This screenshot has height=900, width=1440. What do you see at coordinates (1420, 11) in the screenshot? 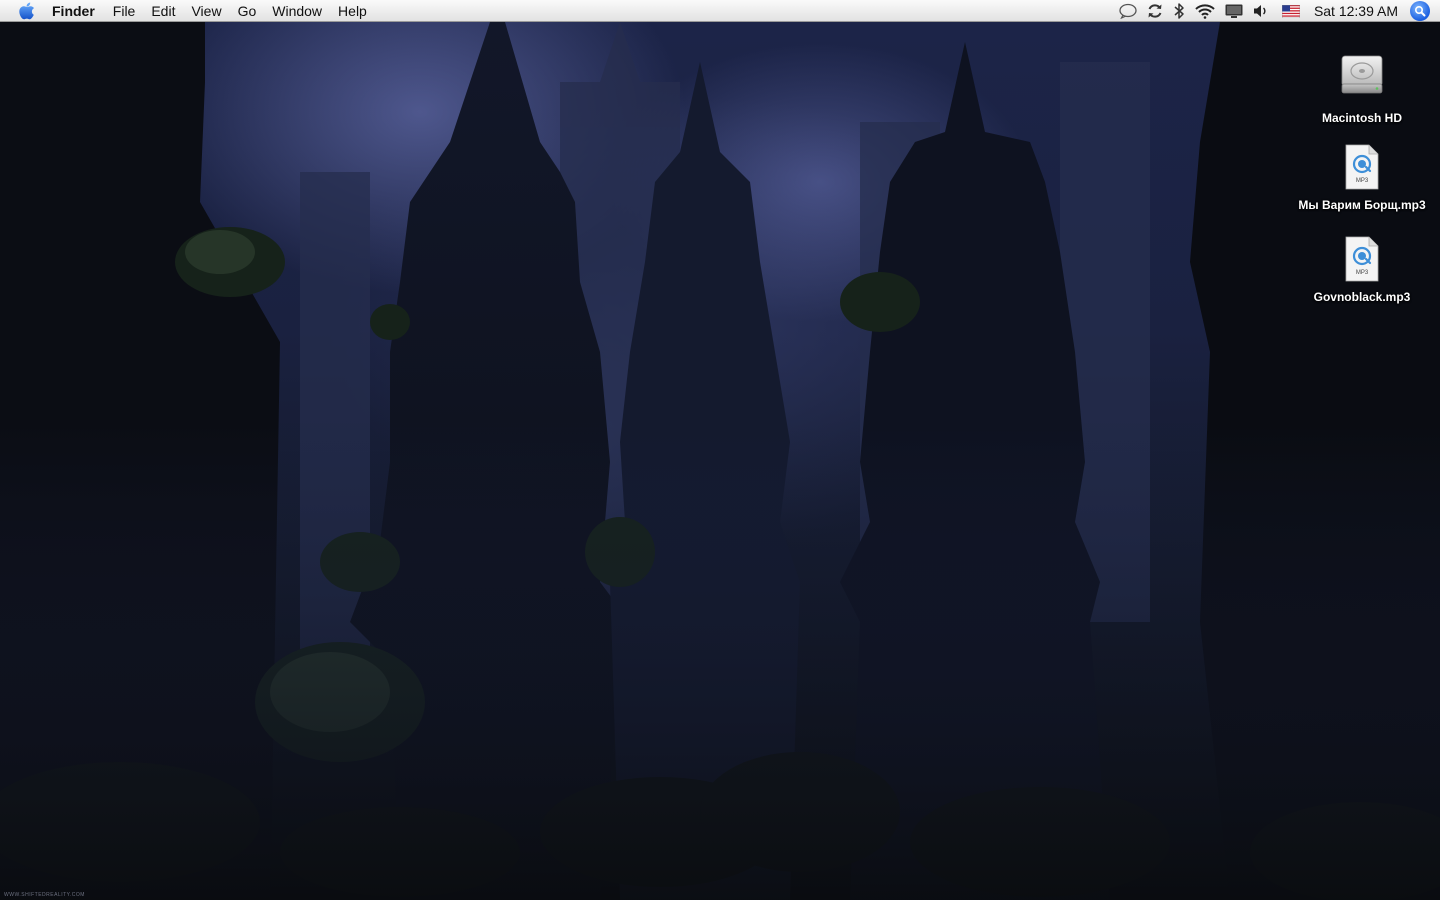
I see `spotlight-search-icon` at bounding box center [1420, 11].